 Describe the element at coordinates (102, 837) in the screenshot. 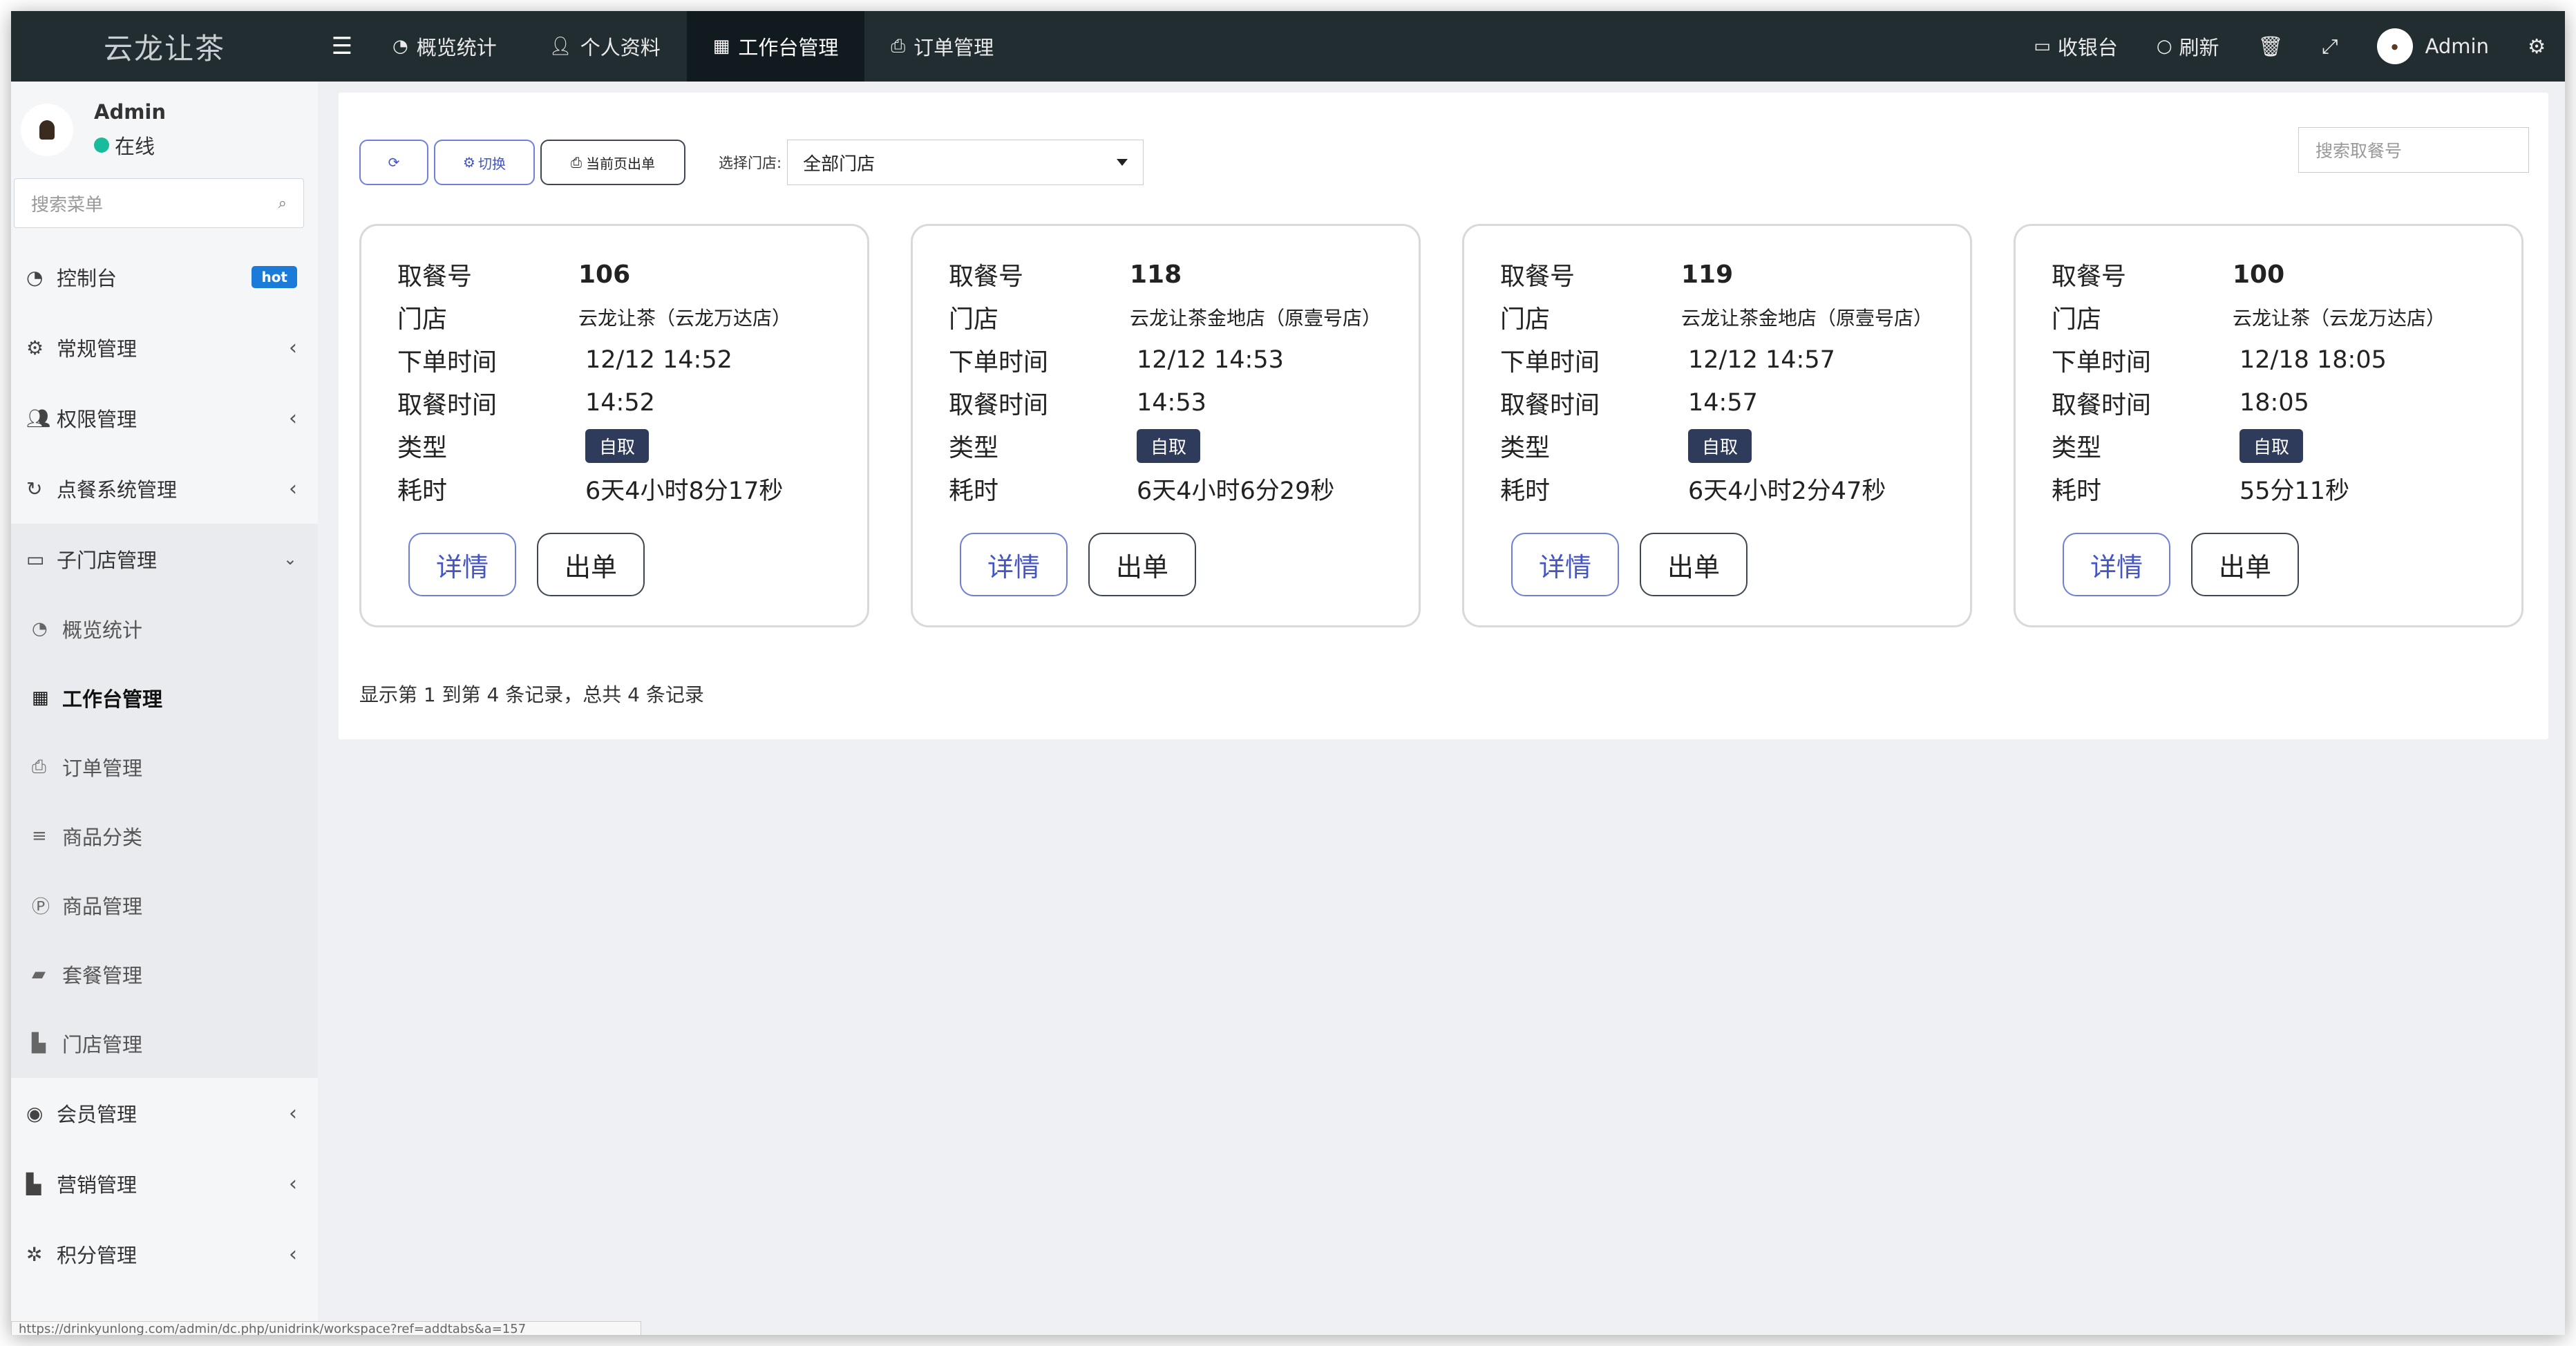

I see `sidebar-subitem-label: 商品分类` at that location.